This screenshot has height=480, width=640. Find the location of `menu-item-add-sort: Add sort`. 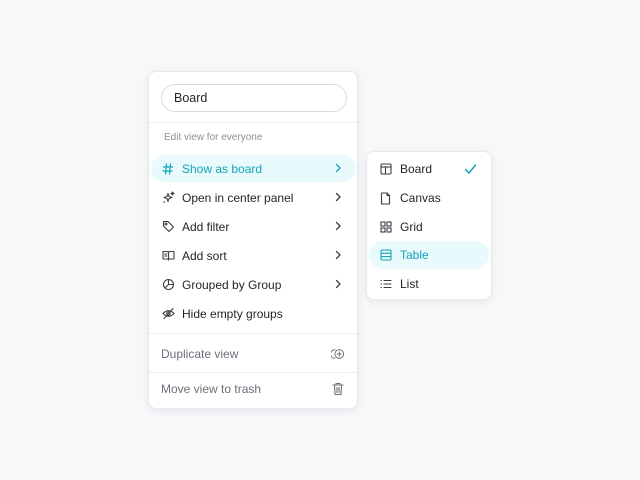

menu-item-add-sort: Add sort is located at coordinates (253, 255).